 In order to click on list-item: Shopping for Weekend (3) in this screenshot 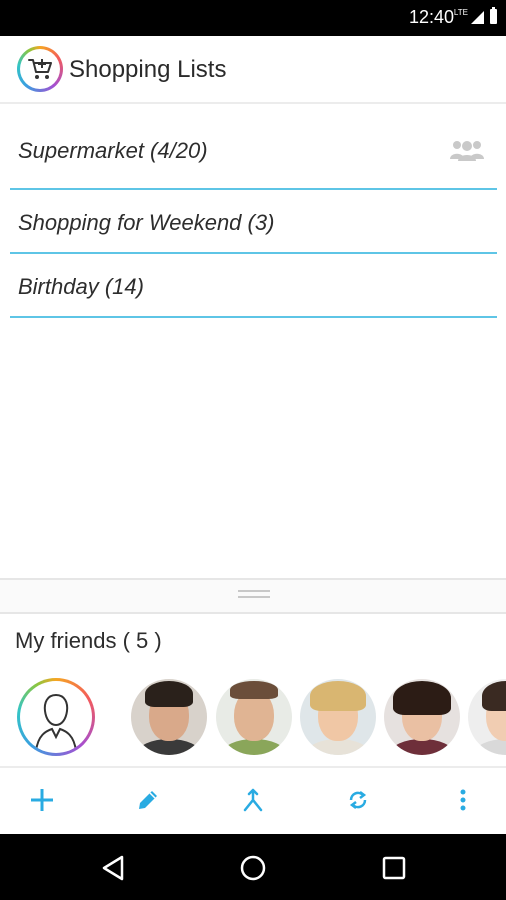, I will do `click(253, 222)`.